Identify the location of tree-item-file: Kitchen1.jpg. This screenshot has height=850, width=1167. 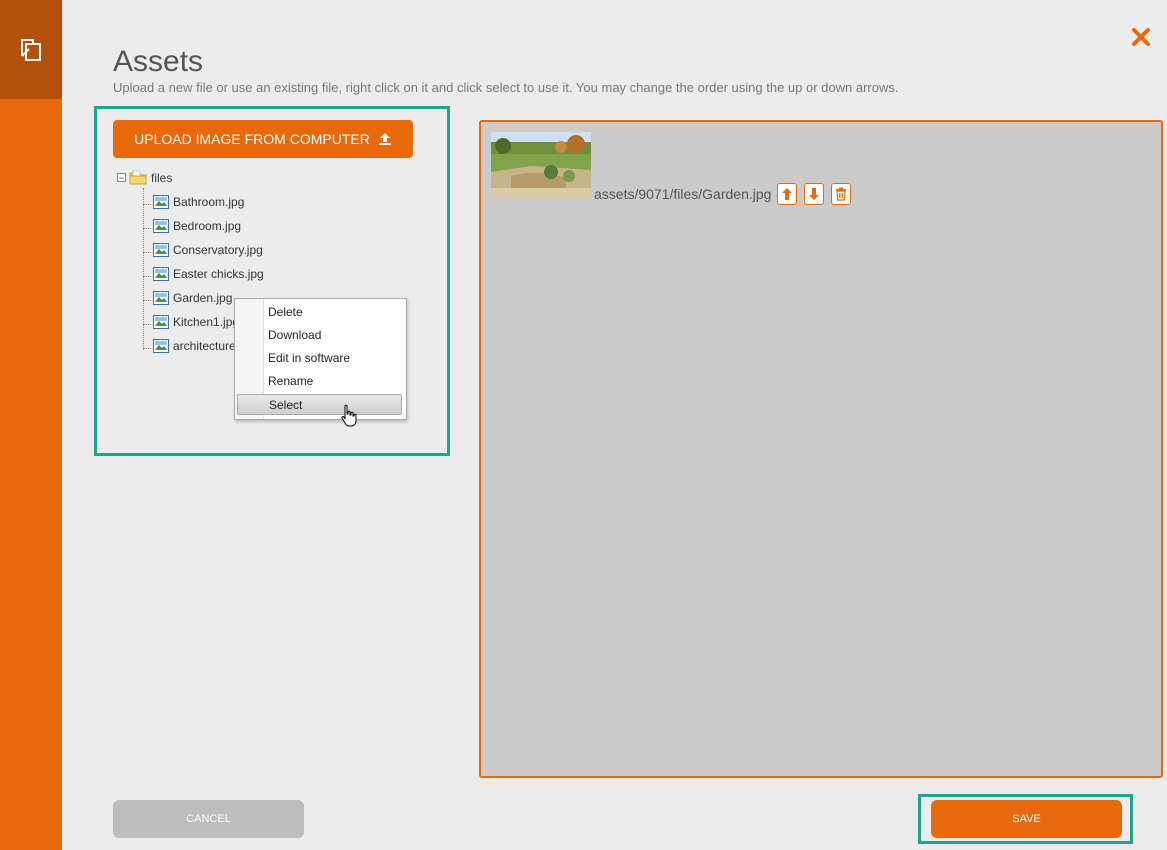
(191, 322).